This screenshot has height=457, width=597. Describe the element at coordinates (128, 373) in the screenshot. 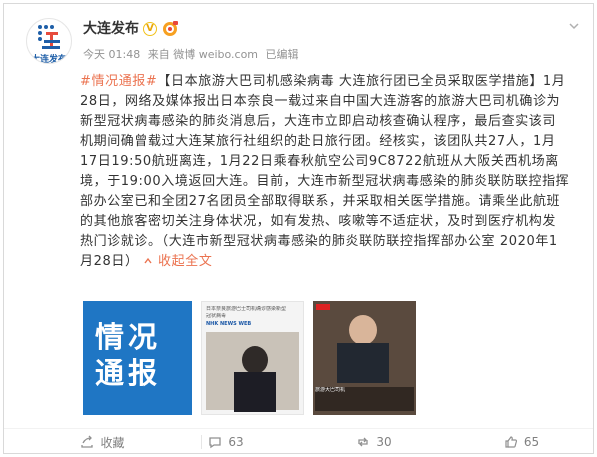

I see `image1-title-line2: 通报` at that location.